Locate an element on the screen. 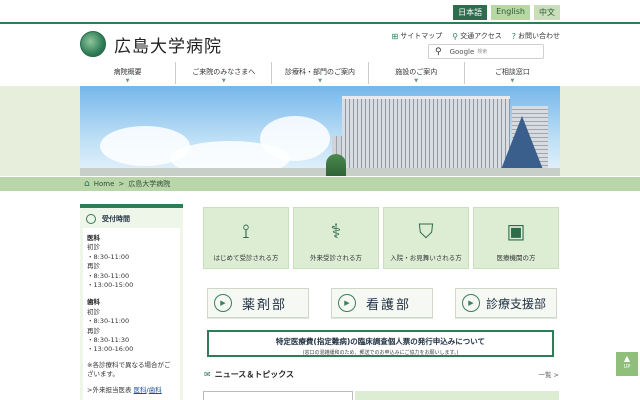 This screenshot has width=640, height=400. logo-emblem-icon is located at coordinates (93, 44).